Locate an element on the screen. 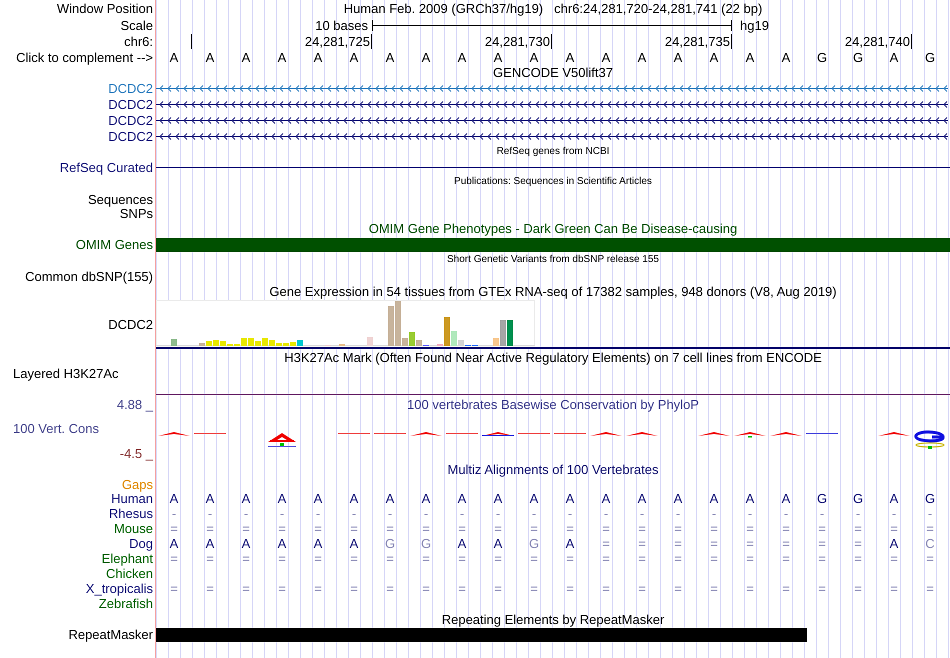 This screenshot has height=658, width=950. row-label: Scale is located at coordinates (136, 25).